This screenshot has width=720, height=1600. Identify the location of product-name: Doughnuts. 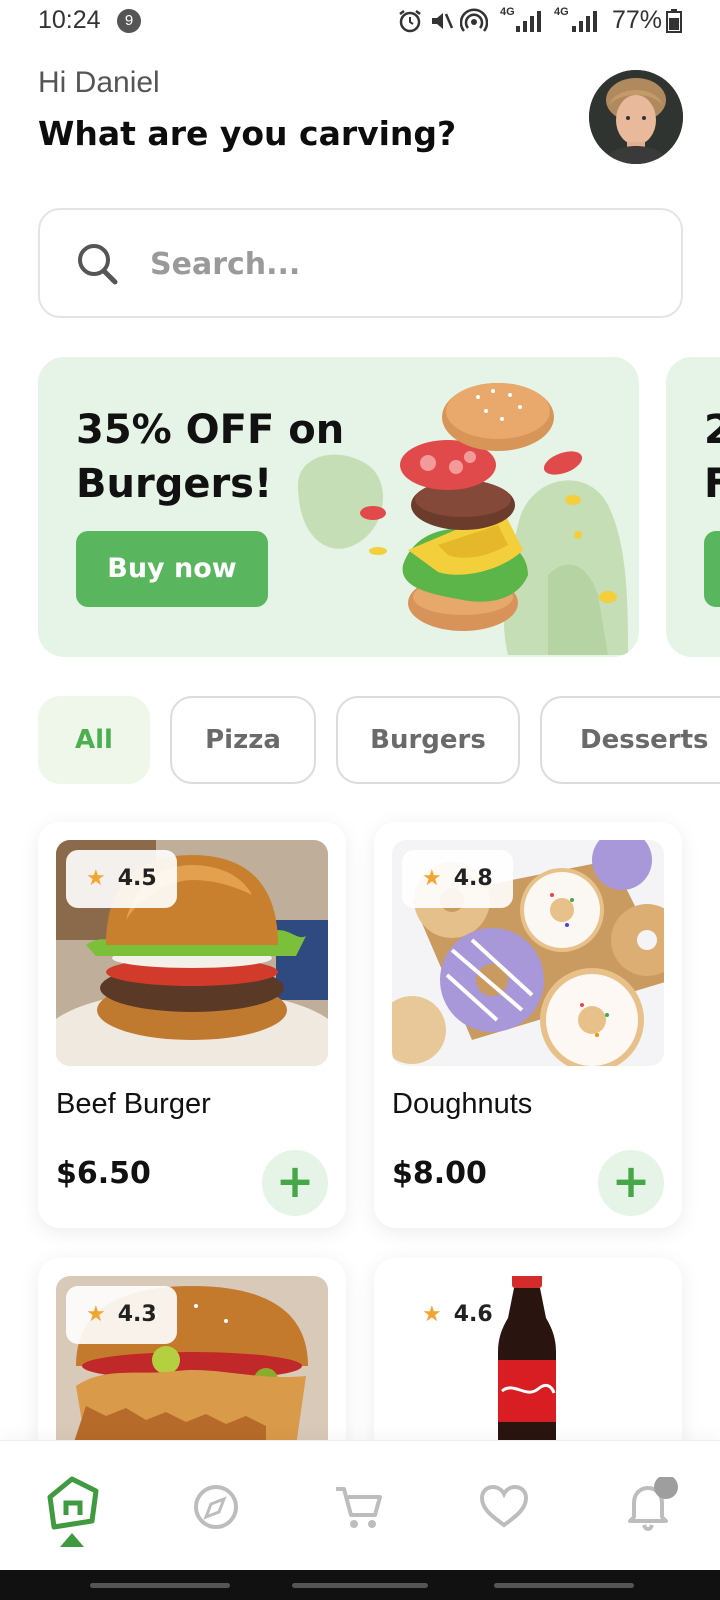
(462, 1104).